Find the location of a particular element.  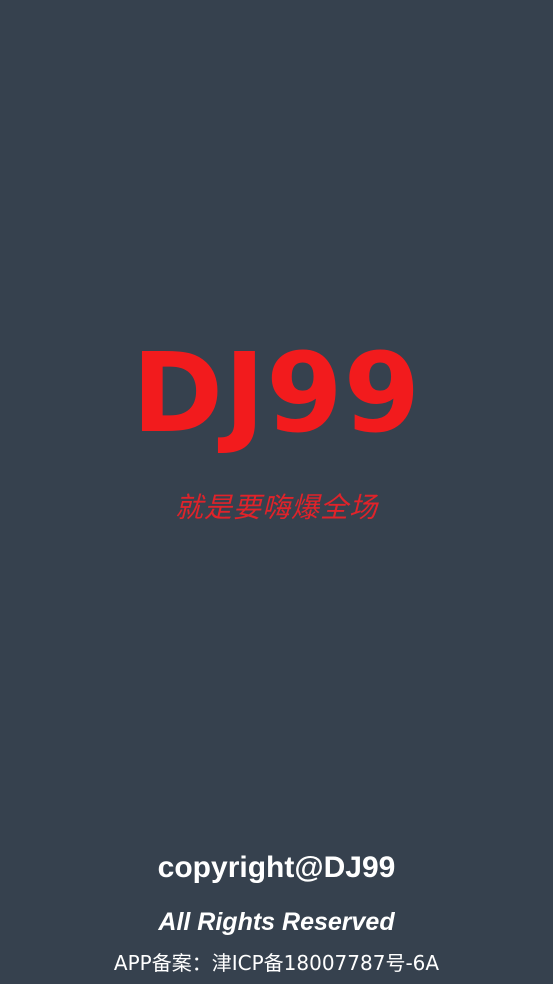

copyright-text: copyright@DJ99 is located at coordinates (276, 867).